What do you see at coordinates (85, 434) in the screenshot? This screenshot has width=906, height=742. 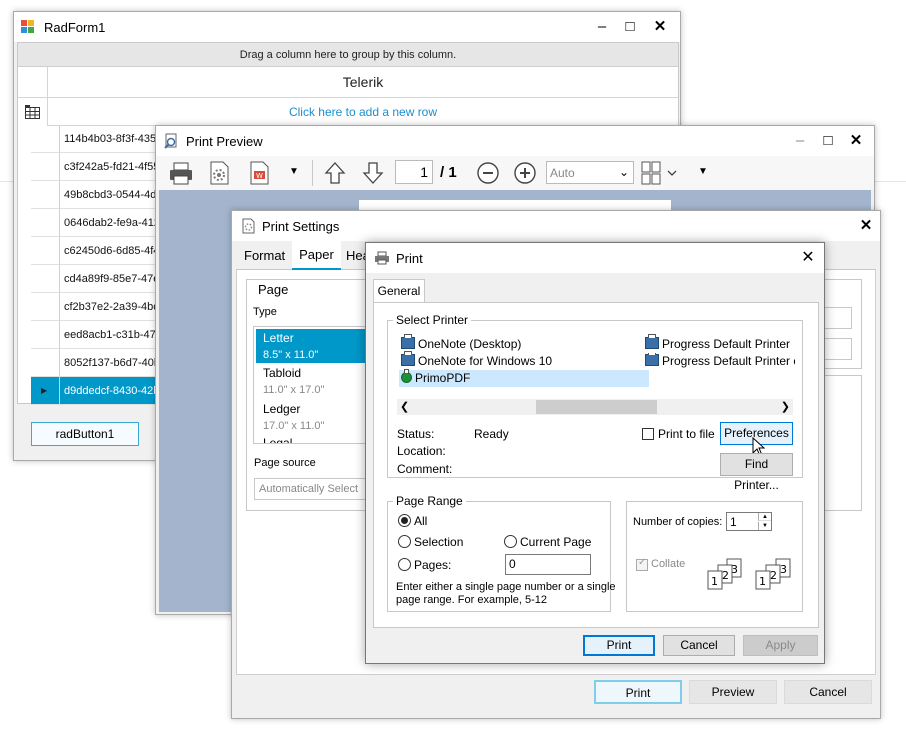 I see `radbutton1: radButton1` at bounding box center [85, 434].